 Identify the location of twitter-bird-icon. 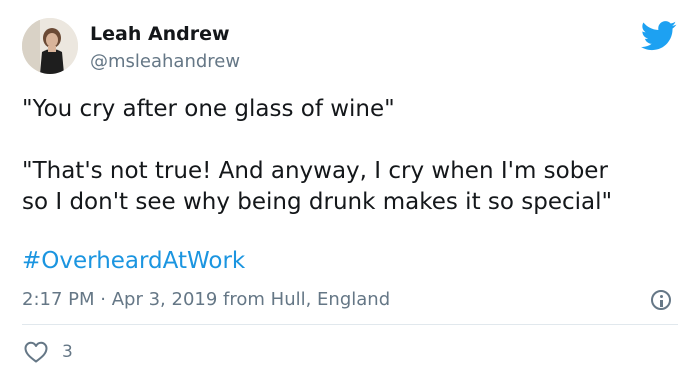
(659, 36).